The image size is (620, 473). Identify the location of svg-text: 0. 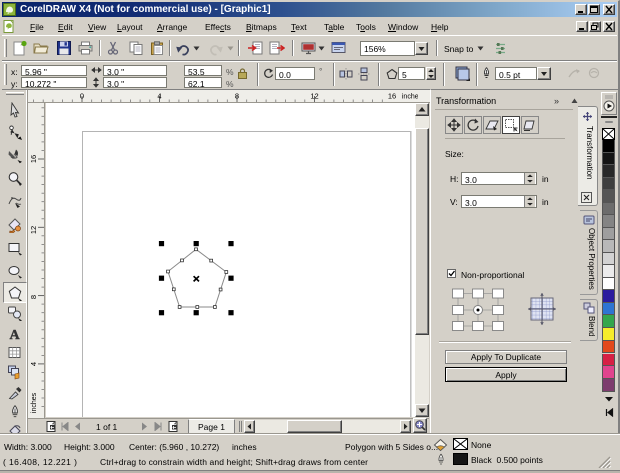
(82, 96).